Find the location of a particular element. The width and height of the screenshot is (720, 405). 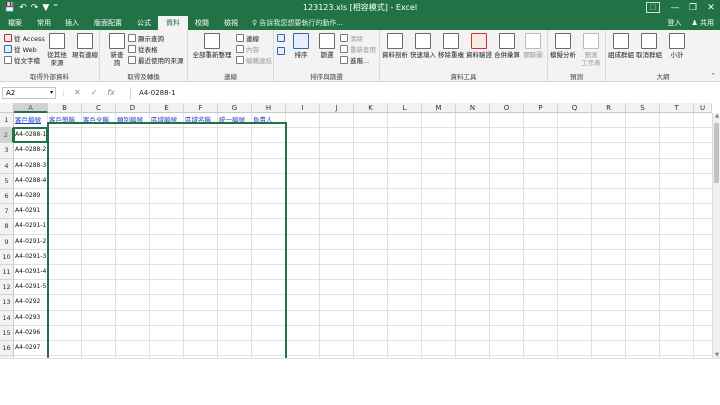

cell-a: A4-0297 is located at coordinates (31, 348).